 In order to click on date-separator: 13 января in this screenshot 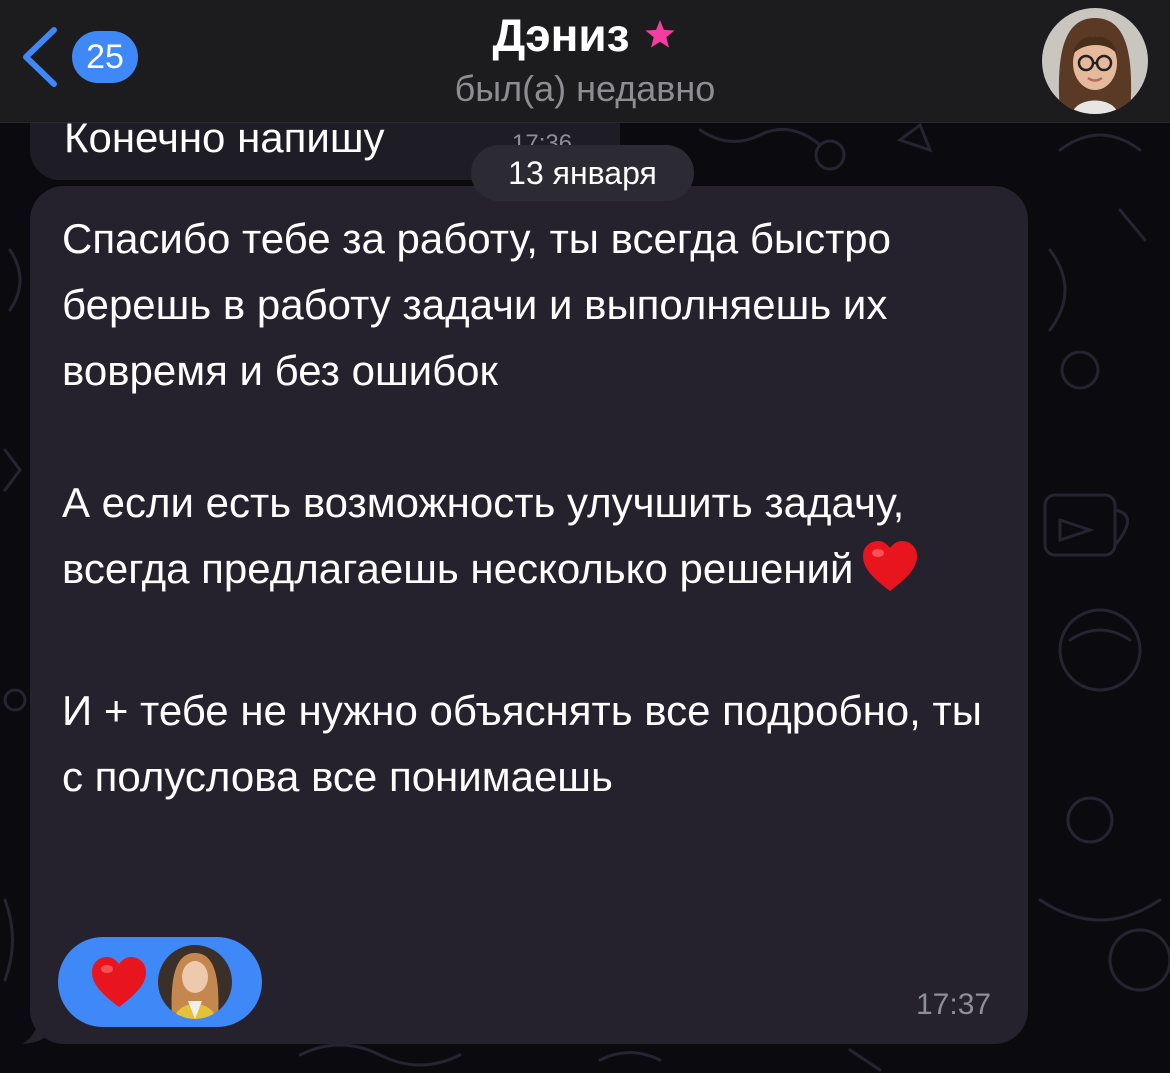, I will do `click(582, 173)`.